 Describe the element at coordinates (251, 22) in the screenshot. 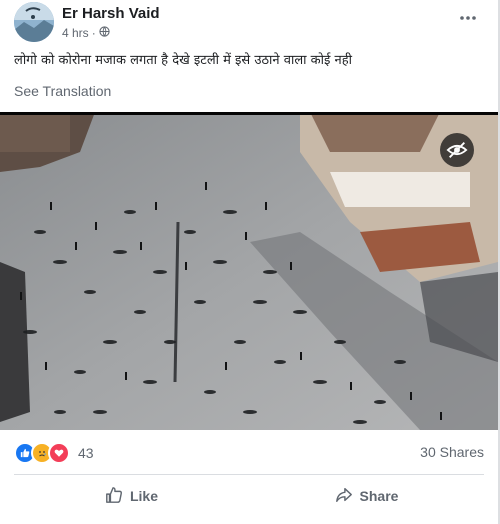

I see `post-header: Er Harsh Vaid 4 hrs ·` at that location.